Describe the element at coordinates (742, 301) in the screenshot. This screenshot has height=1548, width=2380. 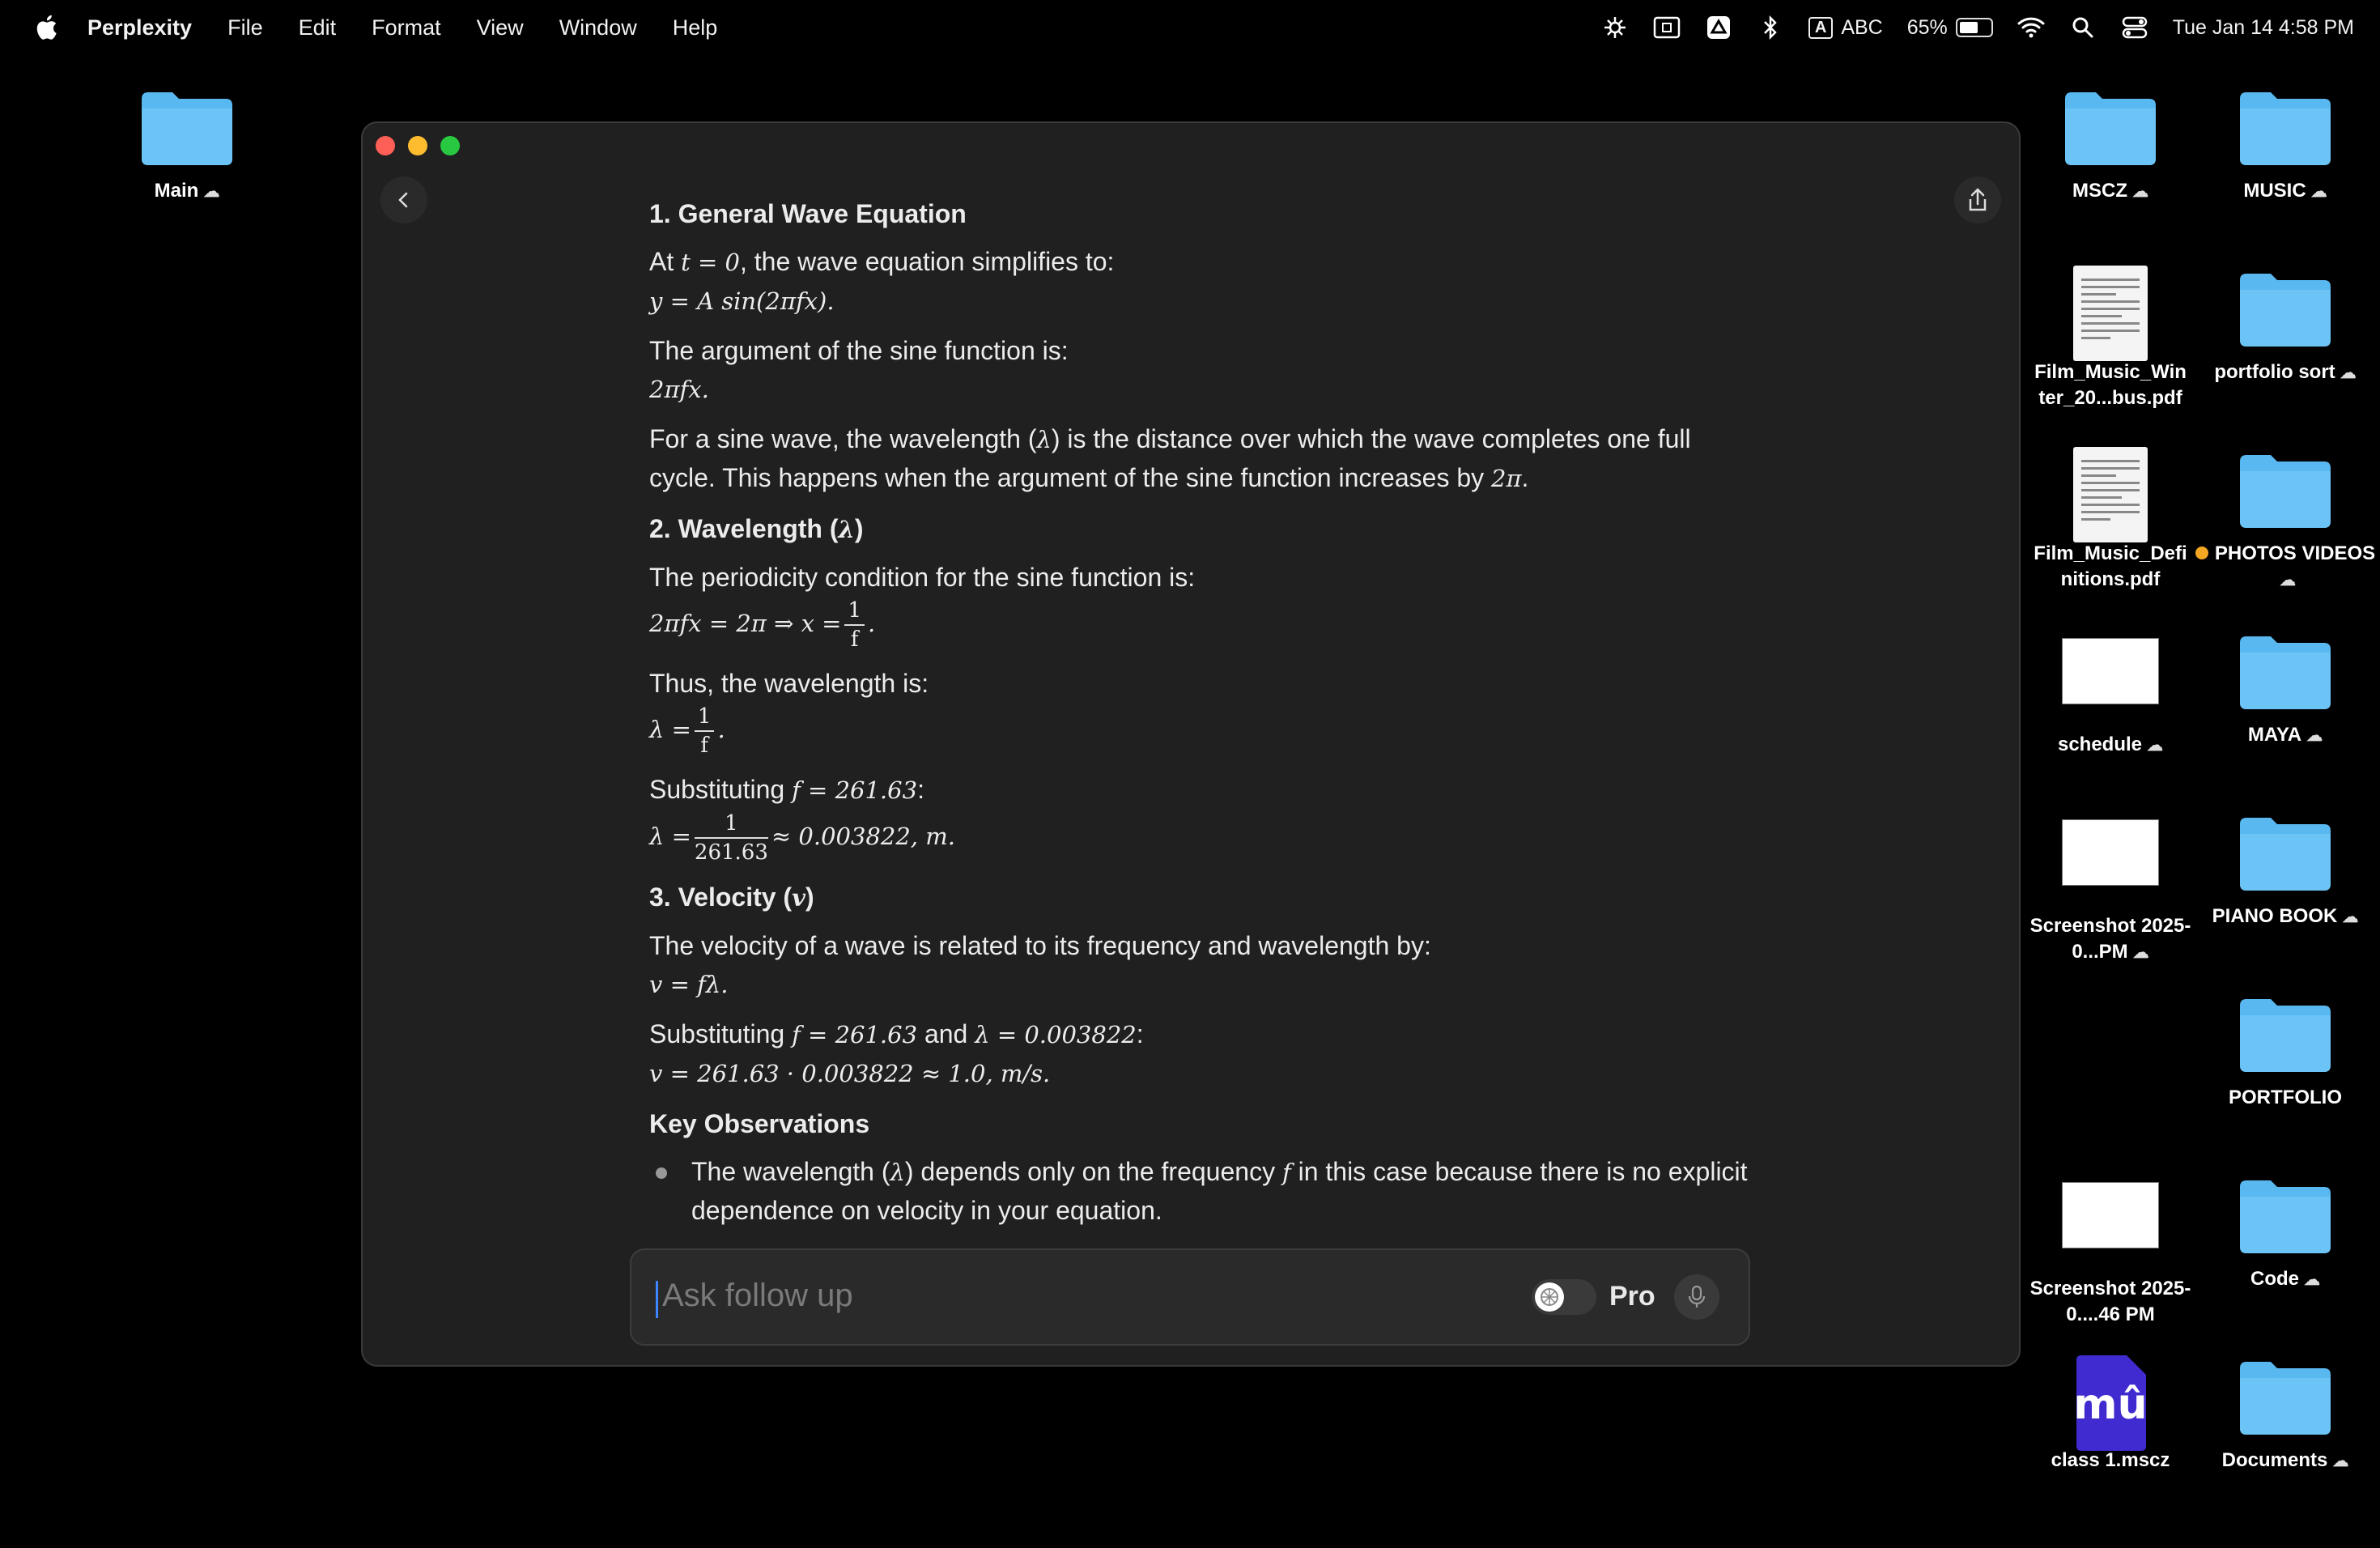
I see `equation: y = A sin(2πfx).` at that location.